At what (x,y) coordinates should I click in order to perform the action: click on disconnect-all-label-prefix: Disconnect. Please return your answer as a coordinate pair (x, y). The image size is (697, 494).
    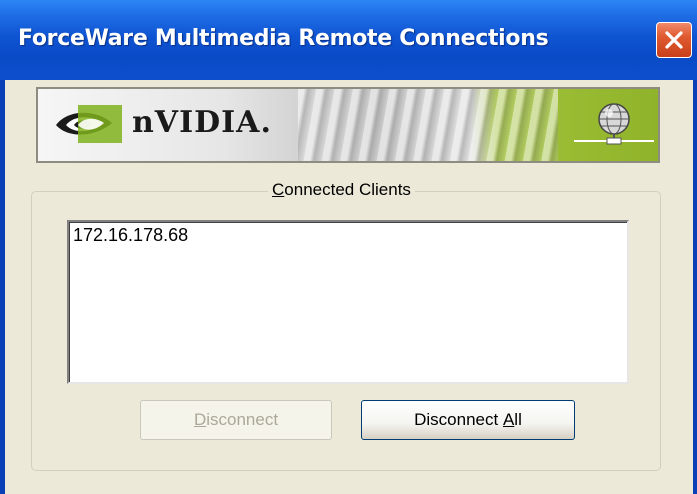
    Looking at the image, I should click on (458, 419).